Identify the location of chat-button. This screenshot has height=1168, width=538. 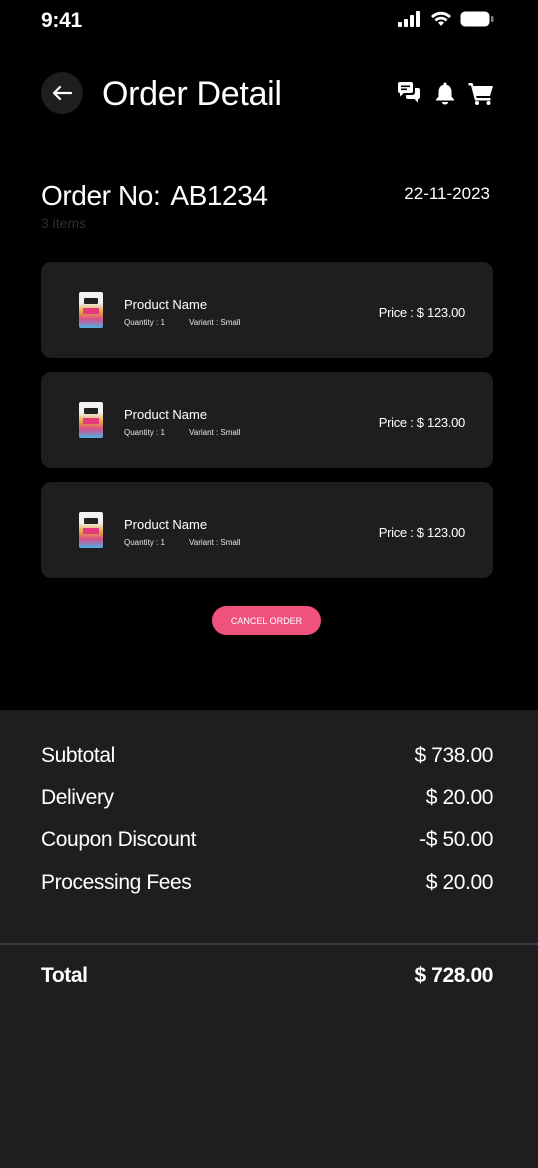
(409, 93).